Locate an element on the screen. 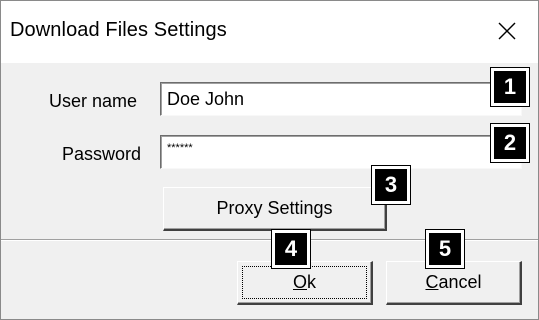  password-label: Password is located at coordinates (102, 154).